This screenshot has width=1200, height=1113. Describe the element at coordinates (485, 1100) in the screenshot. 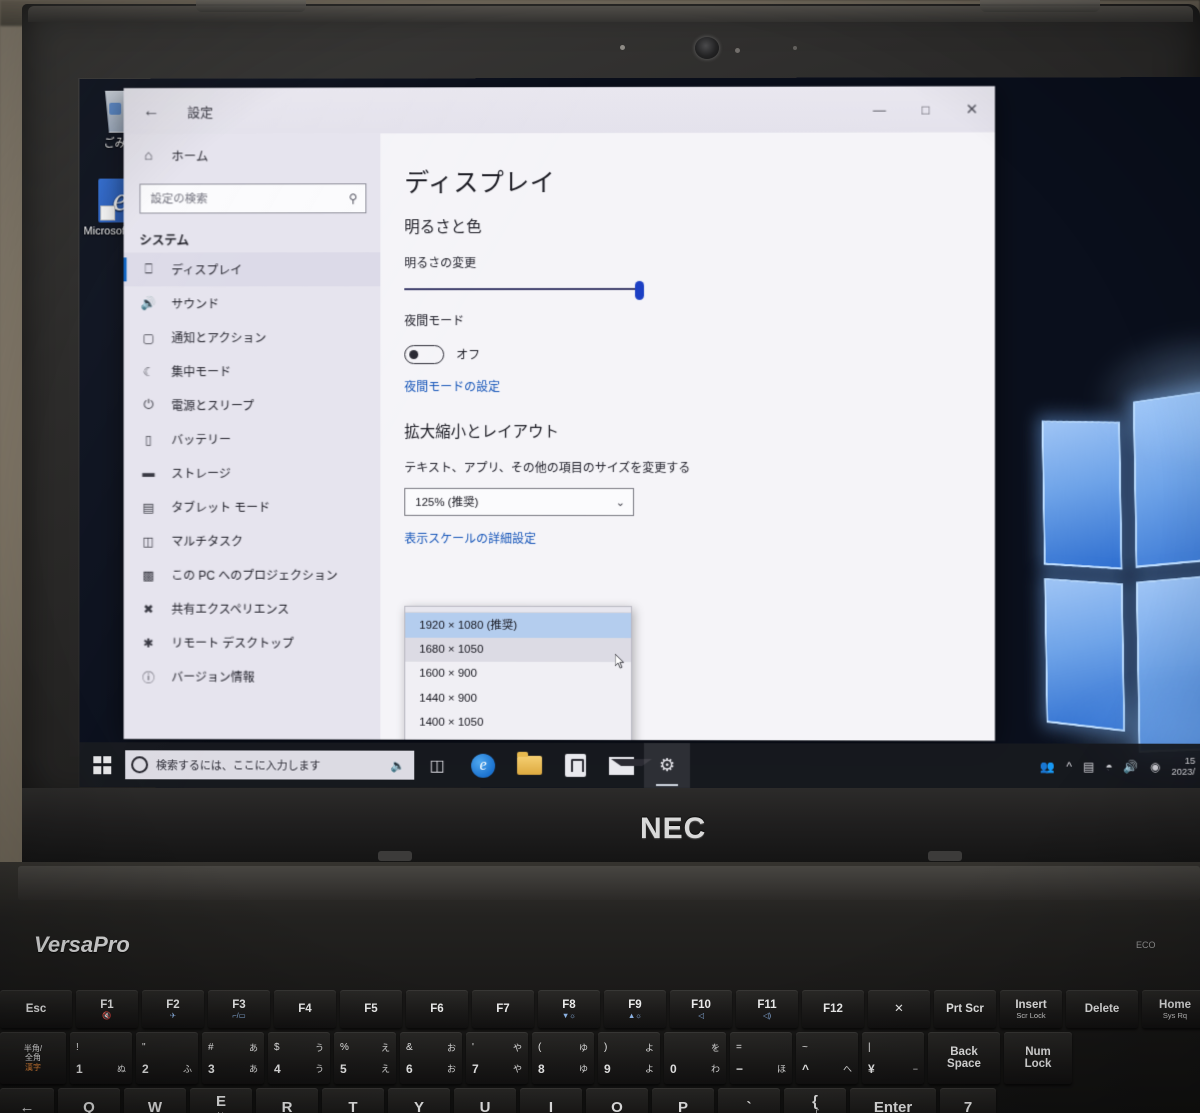

I see `key-u: U` at that location.